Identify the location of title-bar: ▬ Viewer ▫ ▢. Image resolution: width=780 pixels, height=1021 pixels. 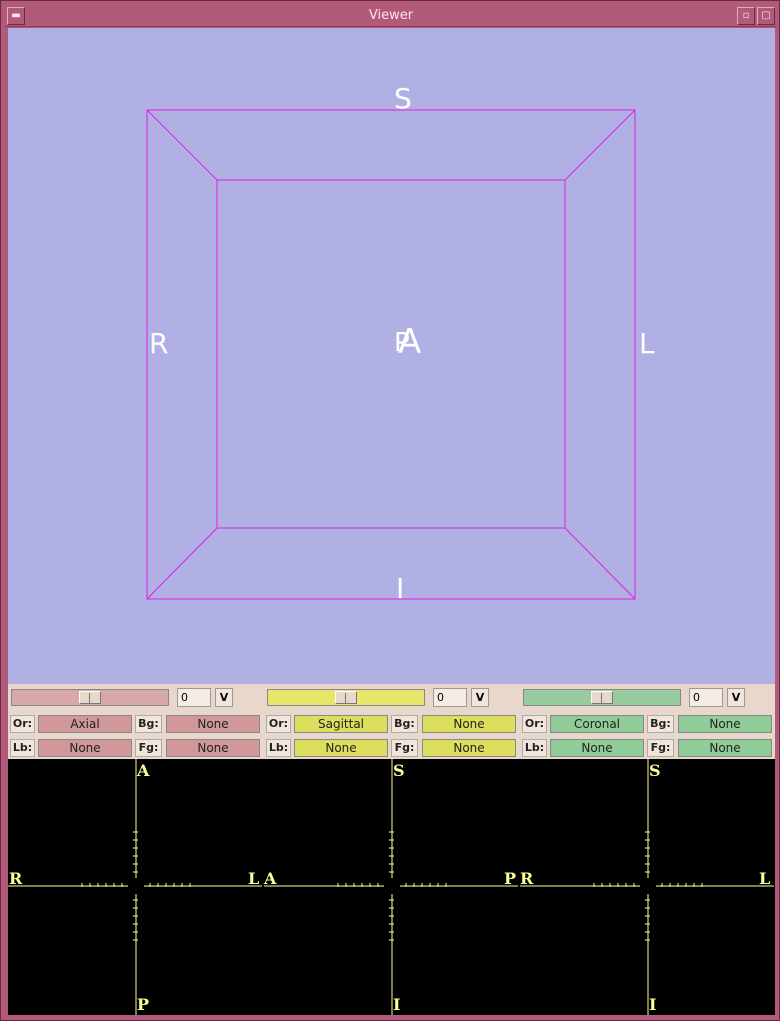
(391, 16).